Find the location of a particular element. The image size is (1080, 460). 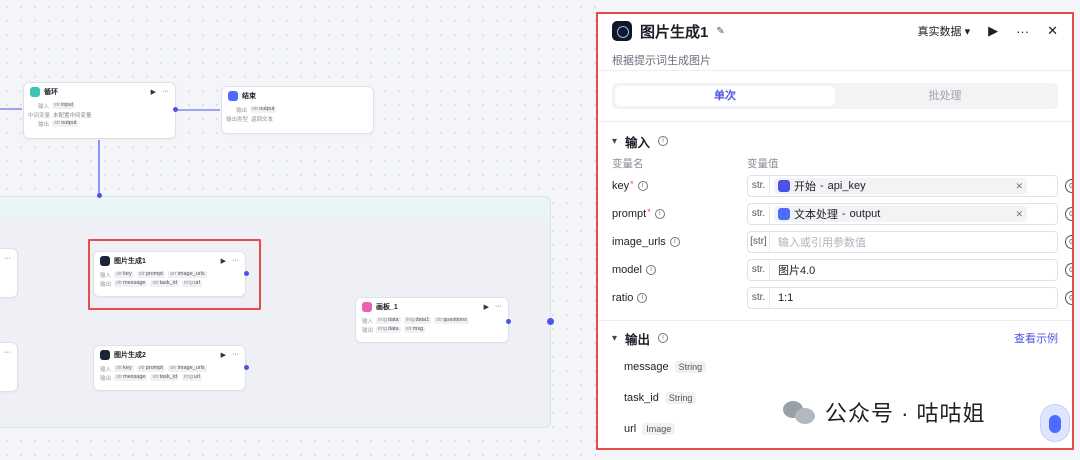

variable-reference: 开始 - api_key ✕ is located at coordinates (900, 186).